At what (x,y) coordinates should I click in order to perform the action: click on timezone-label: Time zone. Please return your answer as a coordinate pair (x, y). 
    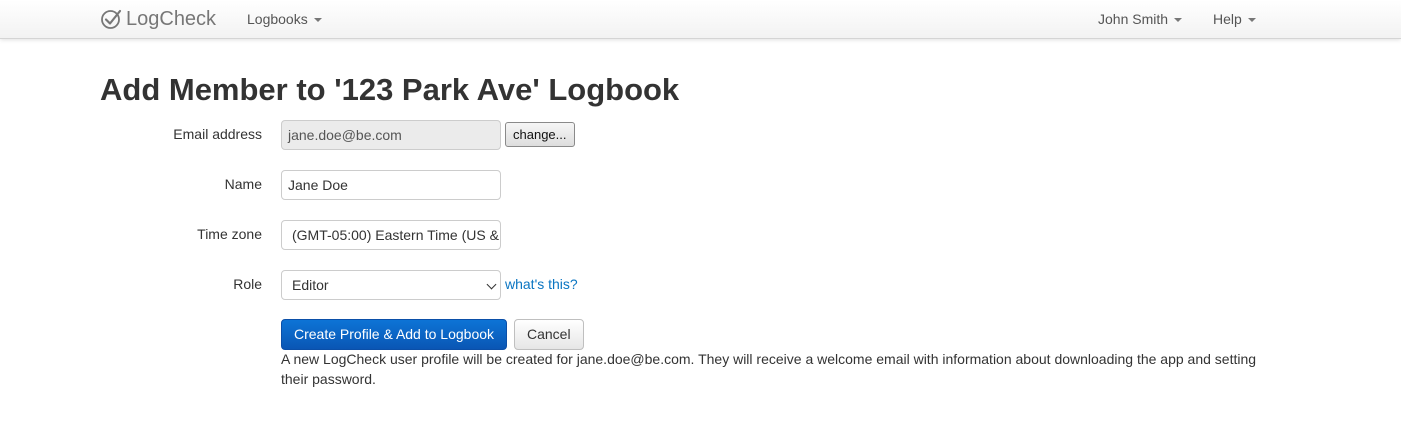
    Looking at the image, I should click on (229, 234).